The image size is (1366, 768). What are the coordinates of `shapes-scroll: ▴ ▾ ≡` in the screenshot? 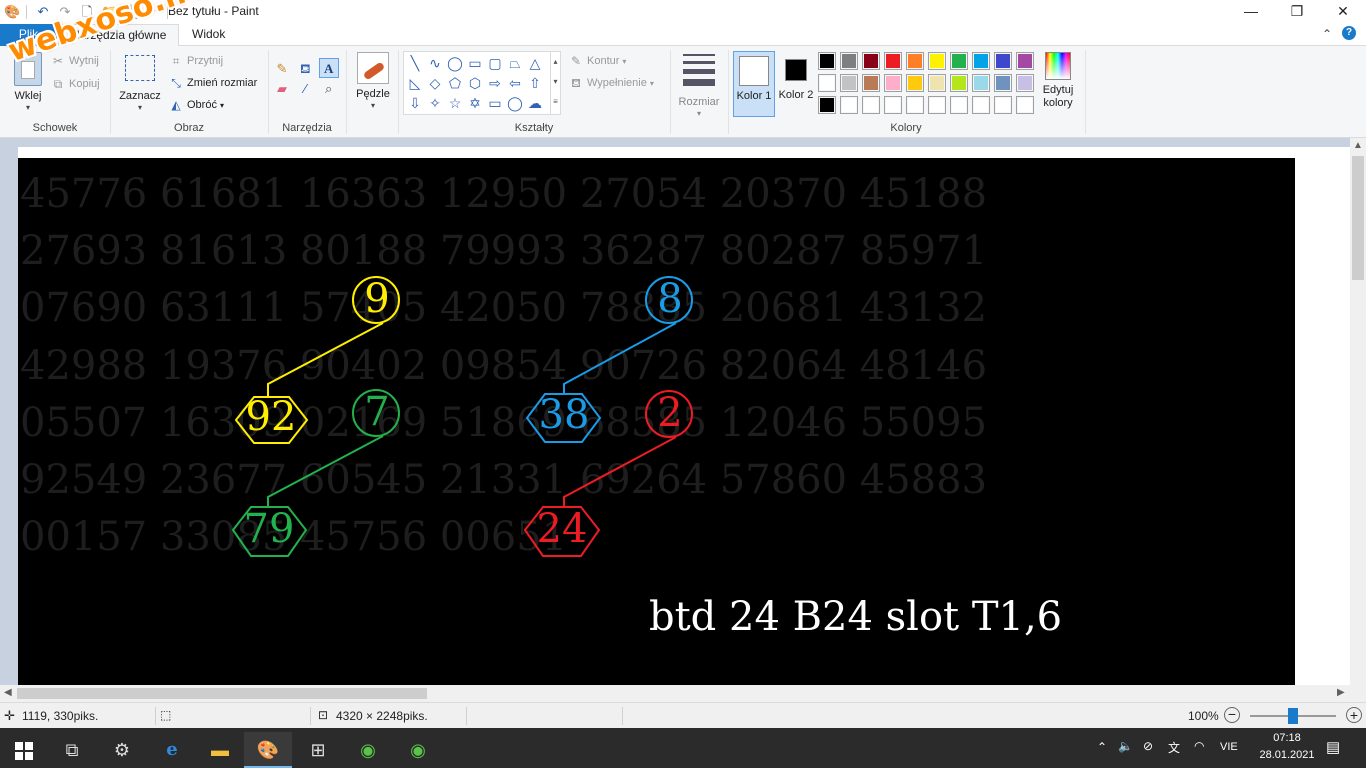 It's located at (555, 83).